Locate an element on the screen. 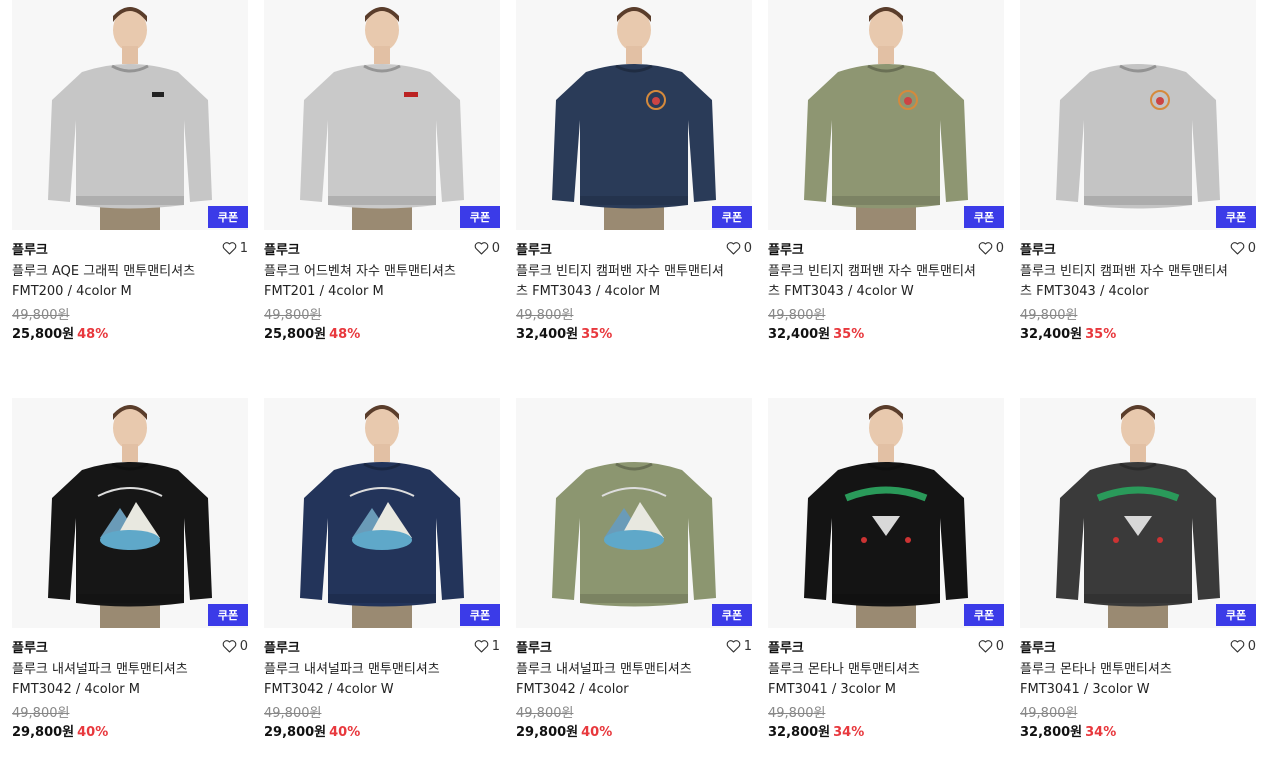  product-name: 플루크 빈티지 캠퍼밴 자수 맨투맨티셔츠 FMT3043 / 4color W is located at coordinates (873, 282).